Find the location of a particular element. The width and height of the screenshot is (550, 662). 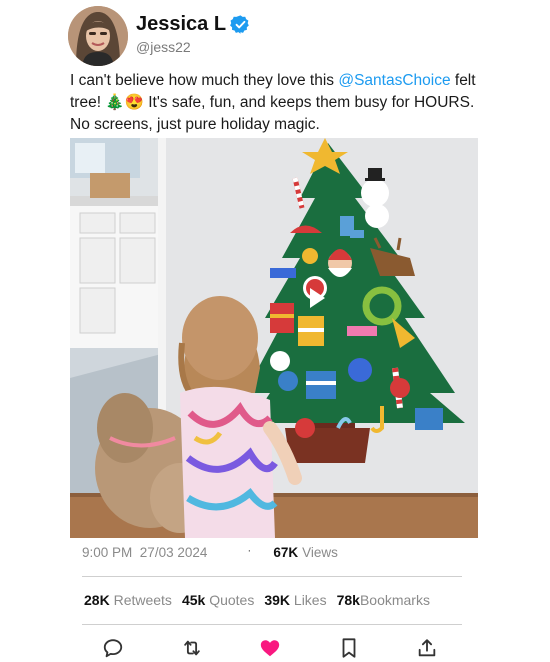

likes-count: 39K is located at coordinates (277, 600).